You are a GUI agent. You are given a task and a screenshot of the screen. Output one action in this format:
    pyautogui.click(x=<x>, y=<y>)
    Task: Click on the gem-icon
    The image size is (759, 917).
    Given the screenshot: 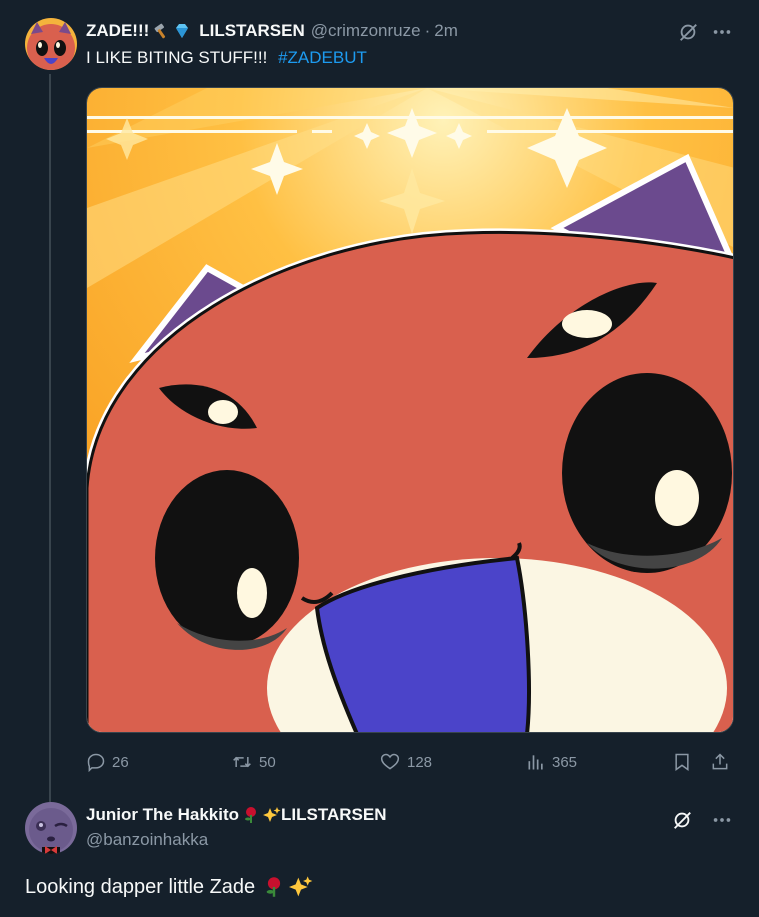 What is the action you would take?
    pyautogui.click(x=182, y=31)
    